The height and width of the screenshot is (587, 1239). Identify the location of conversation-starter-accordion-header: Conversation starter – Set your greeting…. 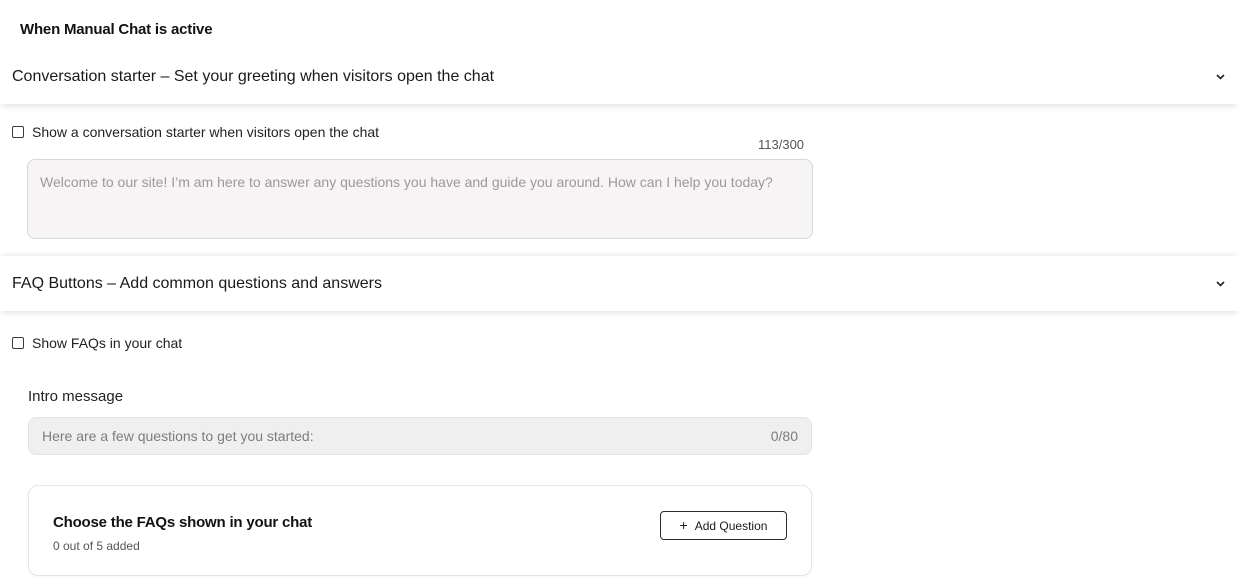
(619, 77).